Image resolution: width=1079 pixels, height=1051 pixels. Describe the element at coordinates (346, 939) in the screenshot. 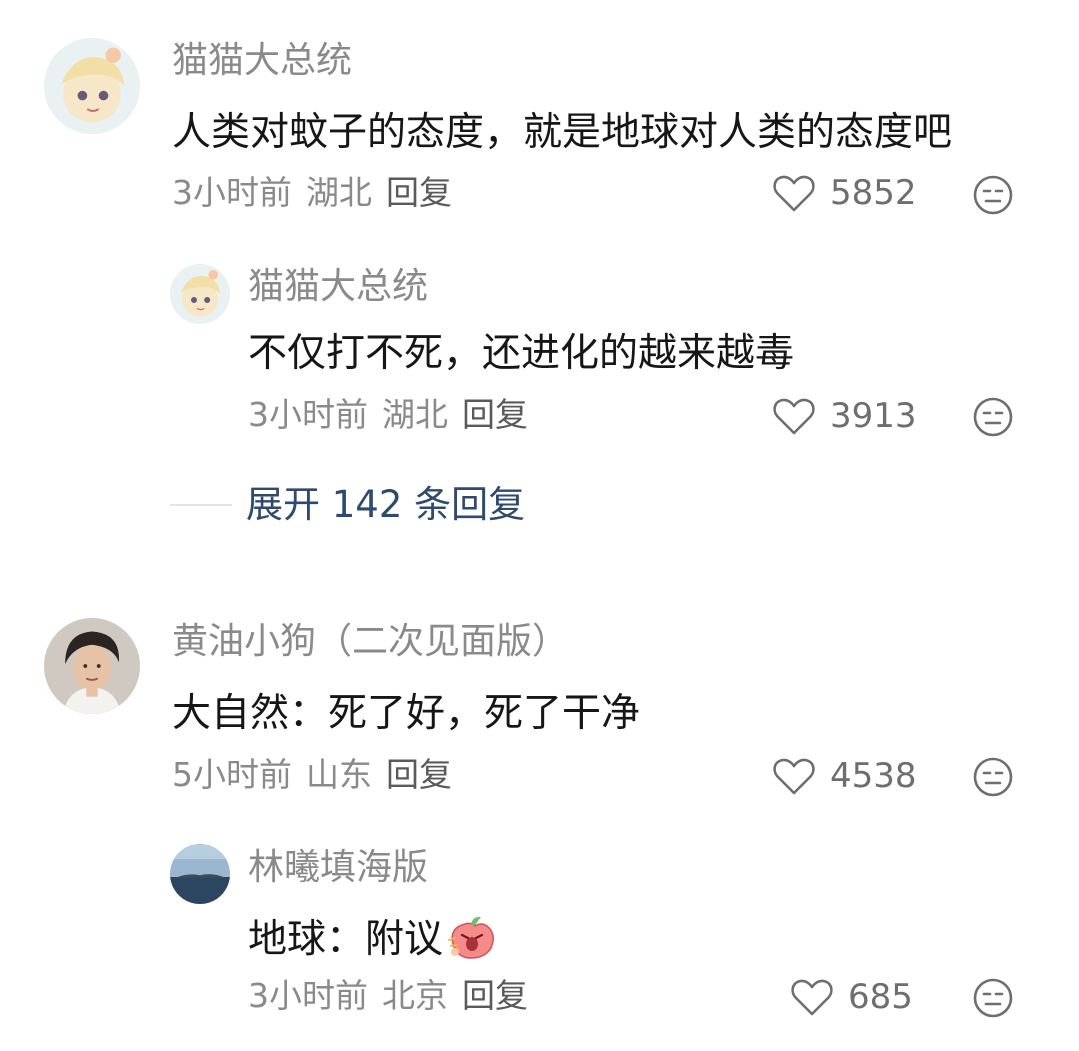

I see `comment-text-value: 地球：附议` at that location.